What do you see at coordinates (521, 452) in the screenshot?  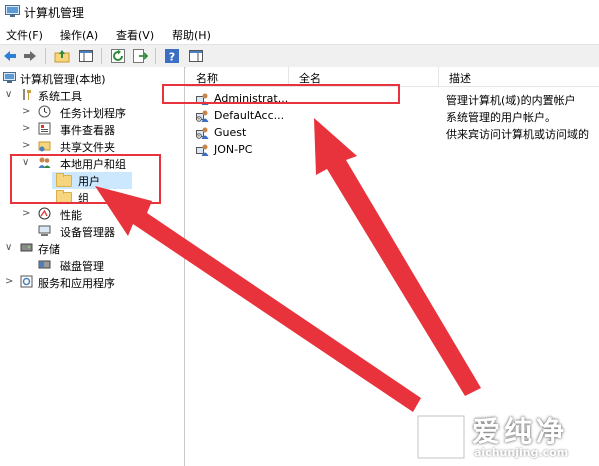 I see `watermark-url: aichunjing.com` at bounding box center [521, 452].